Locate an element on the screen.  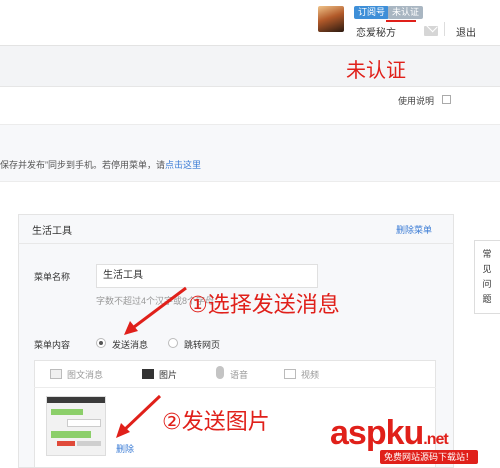
top-header is located at coordinates (250, 23).